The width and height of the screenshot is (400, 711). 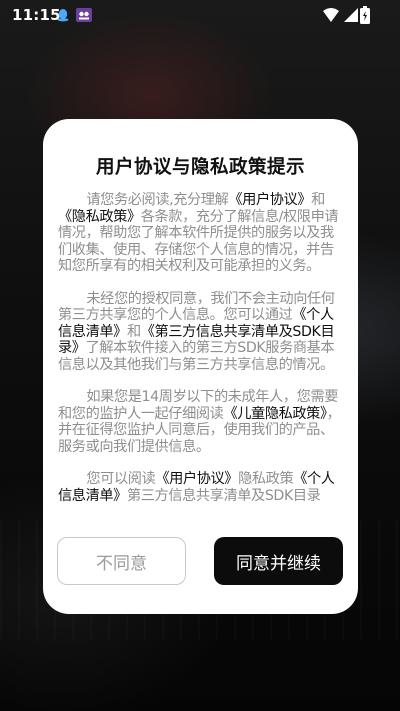 What do you see at coordinates (99, 217) in the screenshot?
I see `privacy-policy-link: 《隐私政策》` at bounding box center [99, 217].